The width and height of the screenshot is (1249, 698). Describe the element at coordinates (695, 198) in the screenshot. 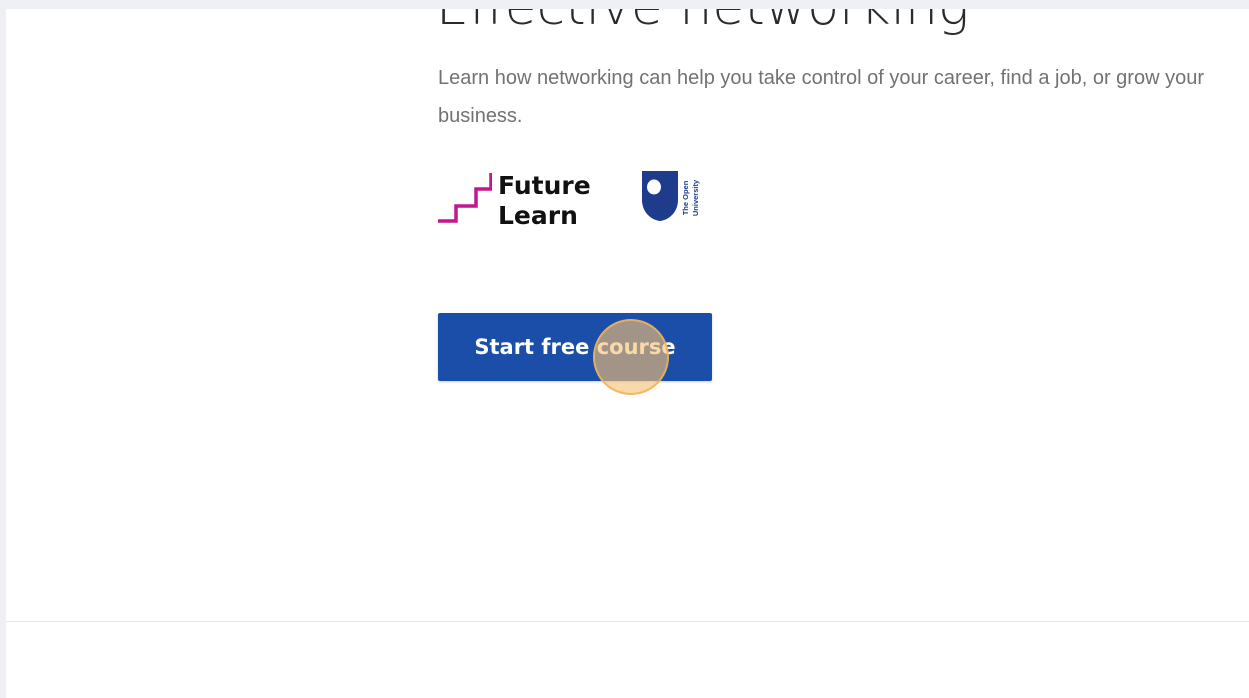

I see `open-university-logo-text-line2: University` at that location.